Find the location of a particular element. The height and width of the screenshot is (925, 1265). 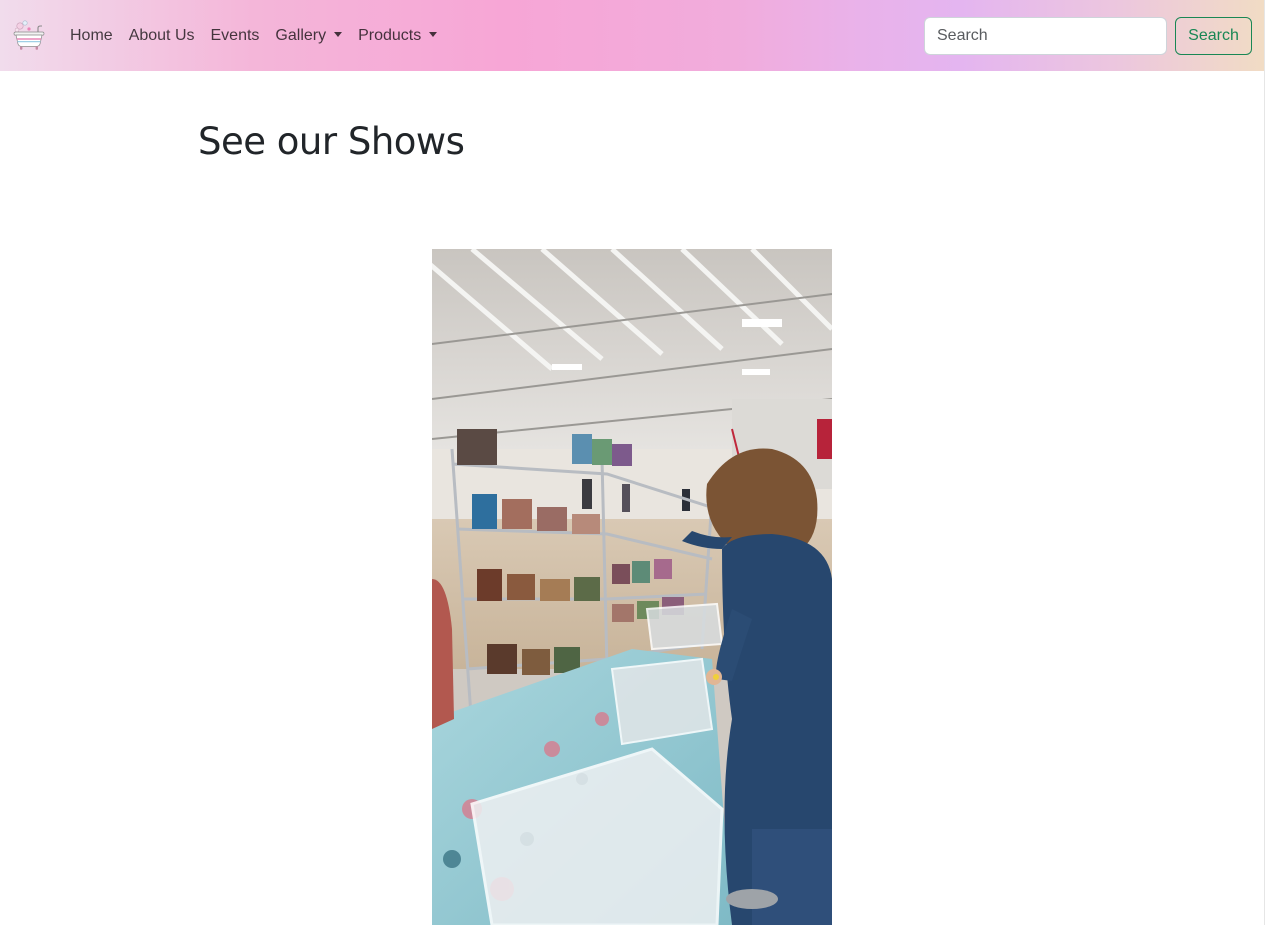

nav-home-label: Home is located at coordinates (91, 35).